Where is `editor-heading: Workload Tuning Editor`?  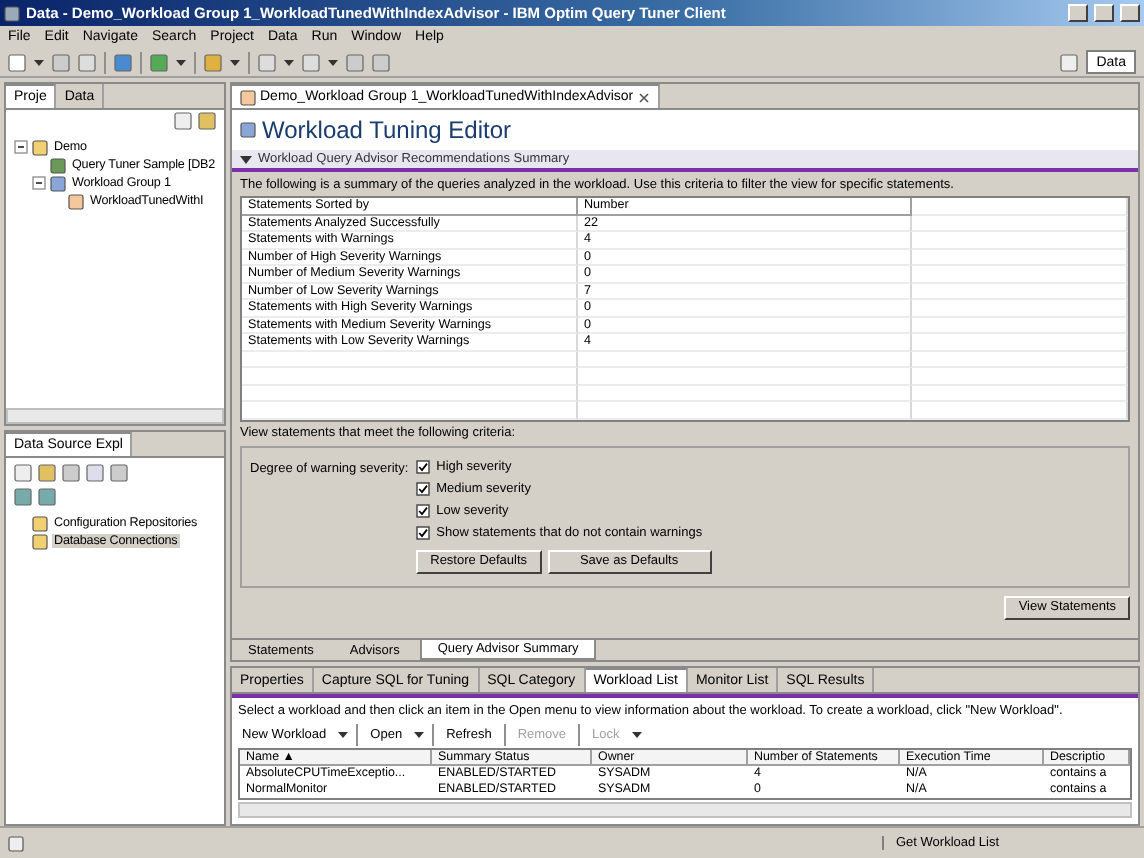
editor-heading: Workload Tuning Editor is located at coordinates (387, 130).